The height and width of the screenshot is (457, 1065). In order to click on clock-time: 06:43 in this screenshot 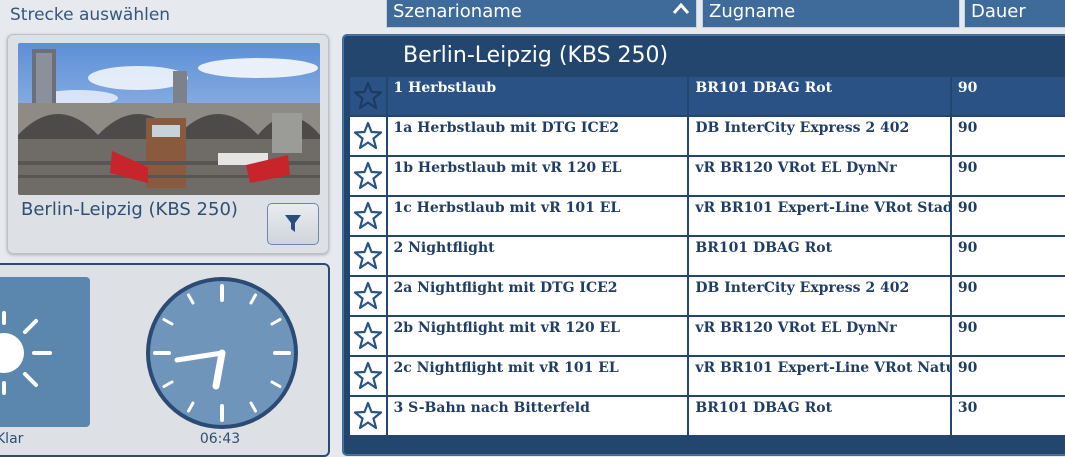, I will do `click(220, 439)`.